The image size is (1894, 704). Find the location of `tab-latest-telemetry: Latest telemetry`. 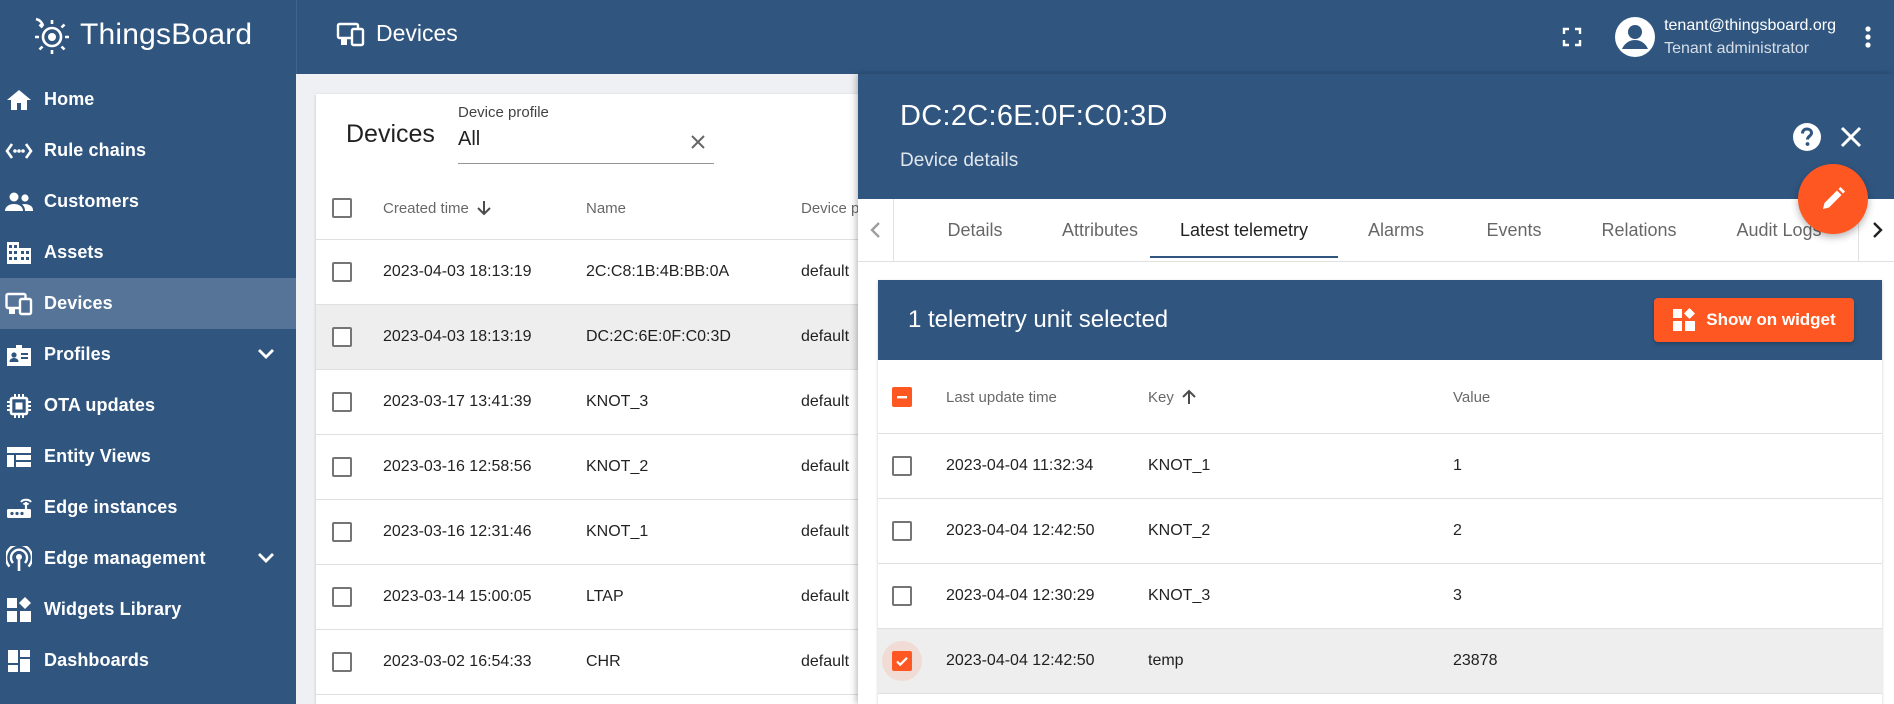

tab-latest-telemetry: Latest telemetry is located at coordinates (1244, 230).